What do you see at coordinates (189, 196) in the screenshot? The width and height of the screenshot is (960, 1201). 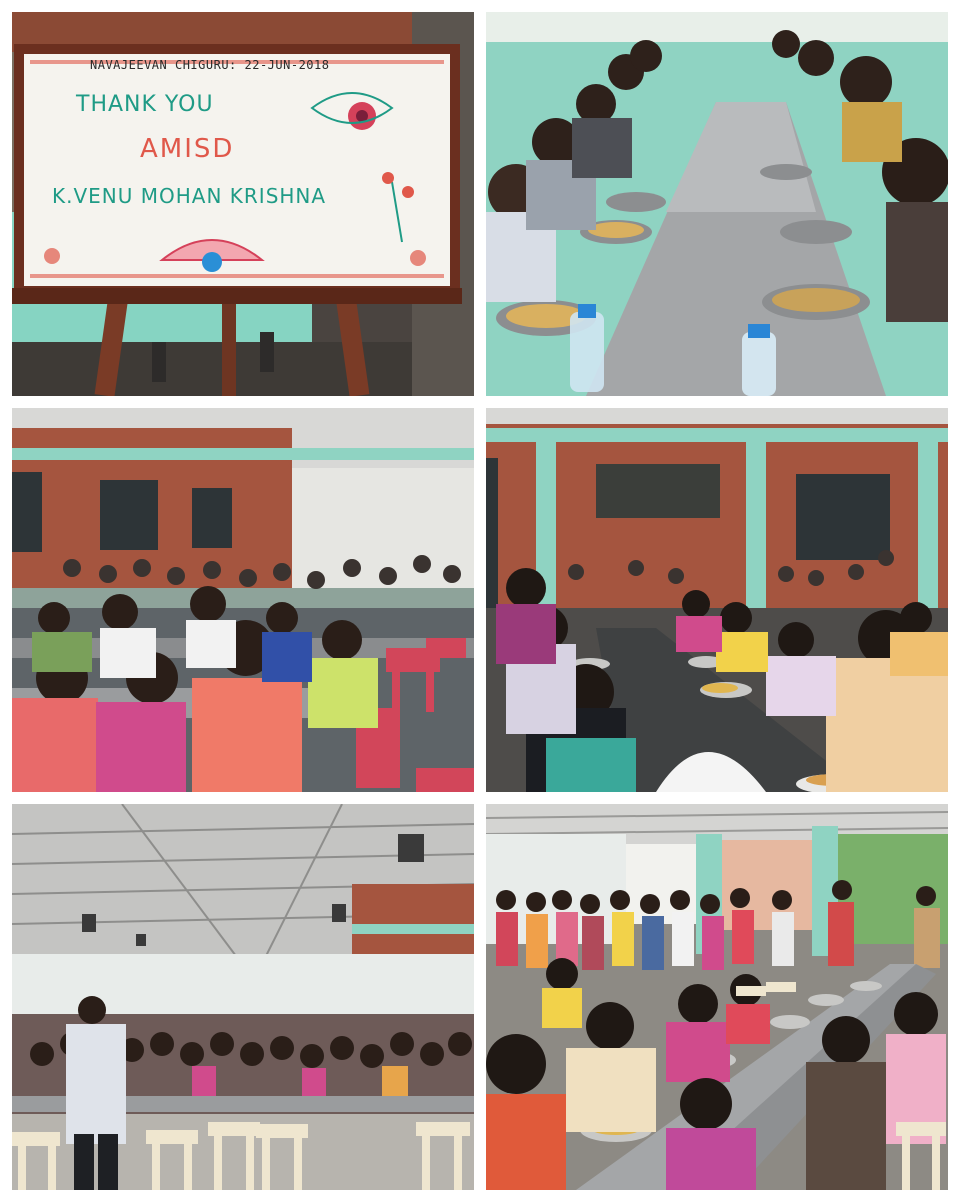 I see `whiteboard-donor-name: K.VENU MOHAN KRISHNA` at bounding box center [189, 196].